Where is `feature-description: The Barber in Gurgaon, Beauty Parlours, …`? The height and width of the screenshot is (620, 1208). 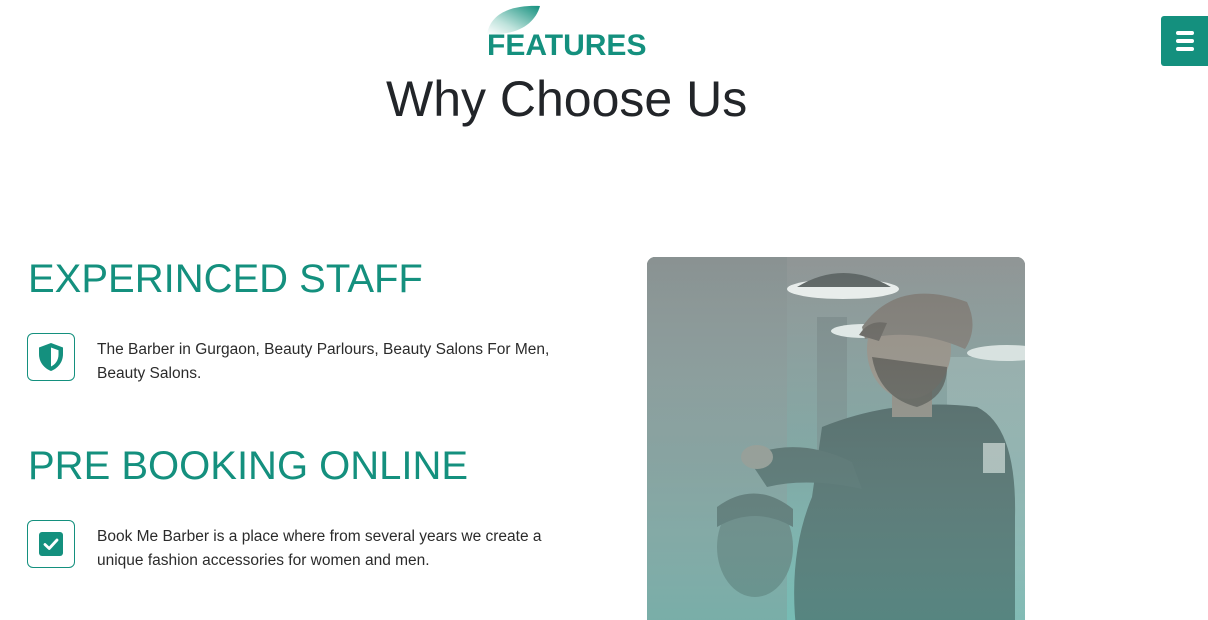
feature-description: The Barber in Gurgaon, Beauty Parlours, … is located at coordinates (323, 361).